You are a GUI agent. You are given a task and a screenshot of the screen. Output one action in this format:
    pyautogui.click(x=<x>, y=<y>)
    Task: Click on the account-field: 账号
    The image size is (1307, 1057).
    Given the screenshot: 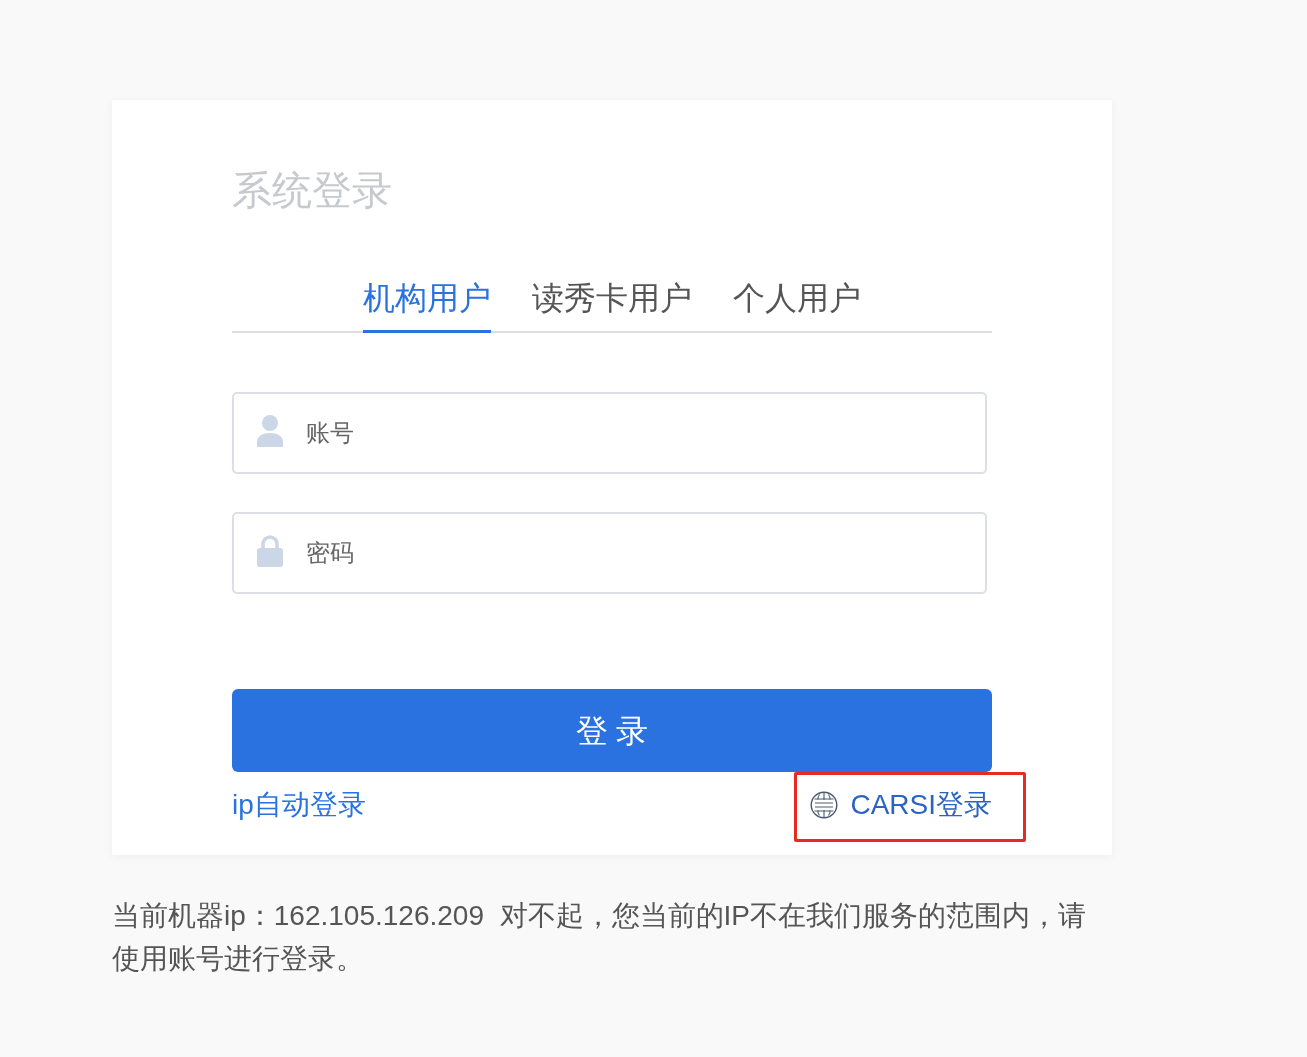 What is the action you would take?
    pyautogui.click(x=609, y=433)
    